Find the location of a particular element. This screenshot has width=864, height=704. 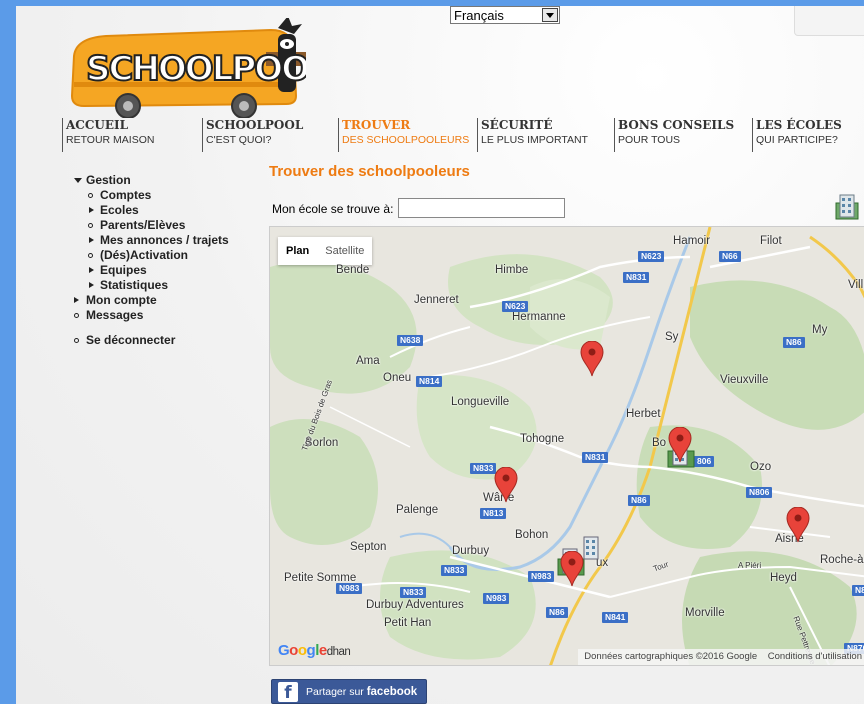

place-label: Oneu is located at coordinates (397, 378).